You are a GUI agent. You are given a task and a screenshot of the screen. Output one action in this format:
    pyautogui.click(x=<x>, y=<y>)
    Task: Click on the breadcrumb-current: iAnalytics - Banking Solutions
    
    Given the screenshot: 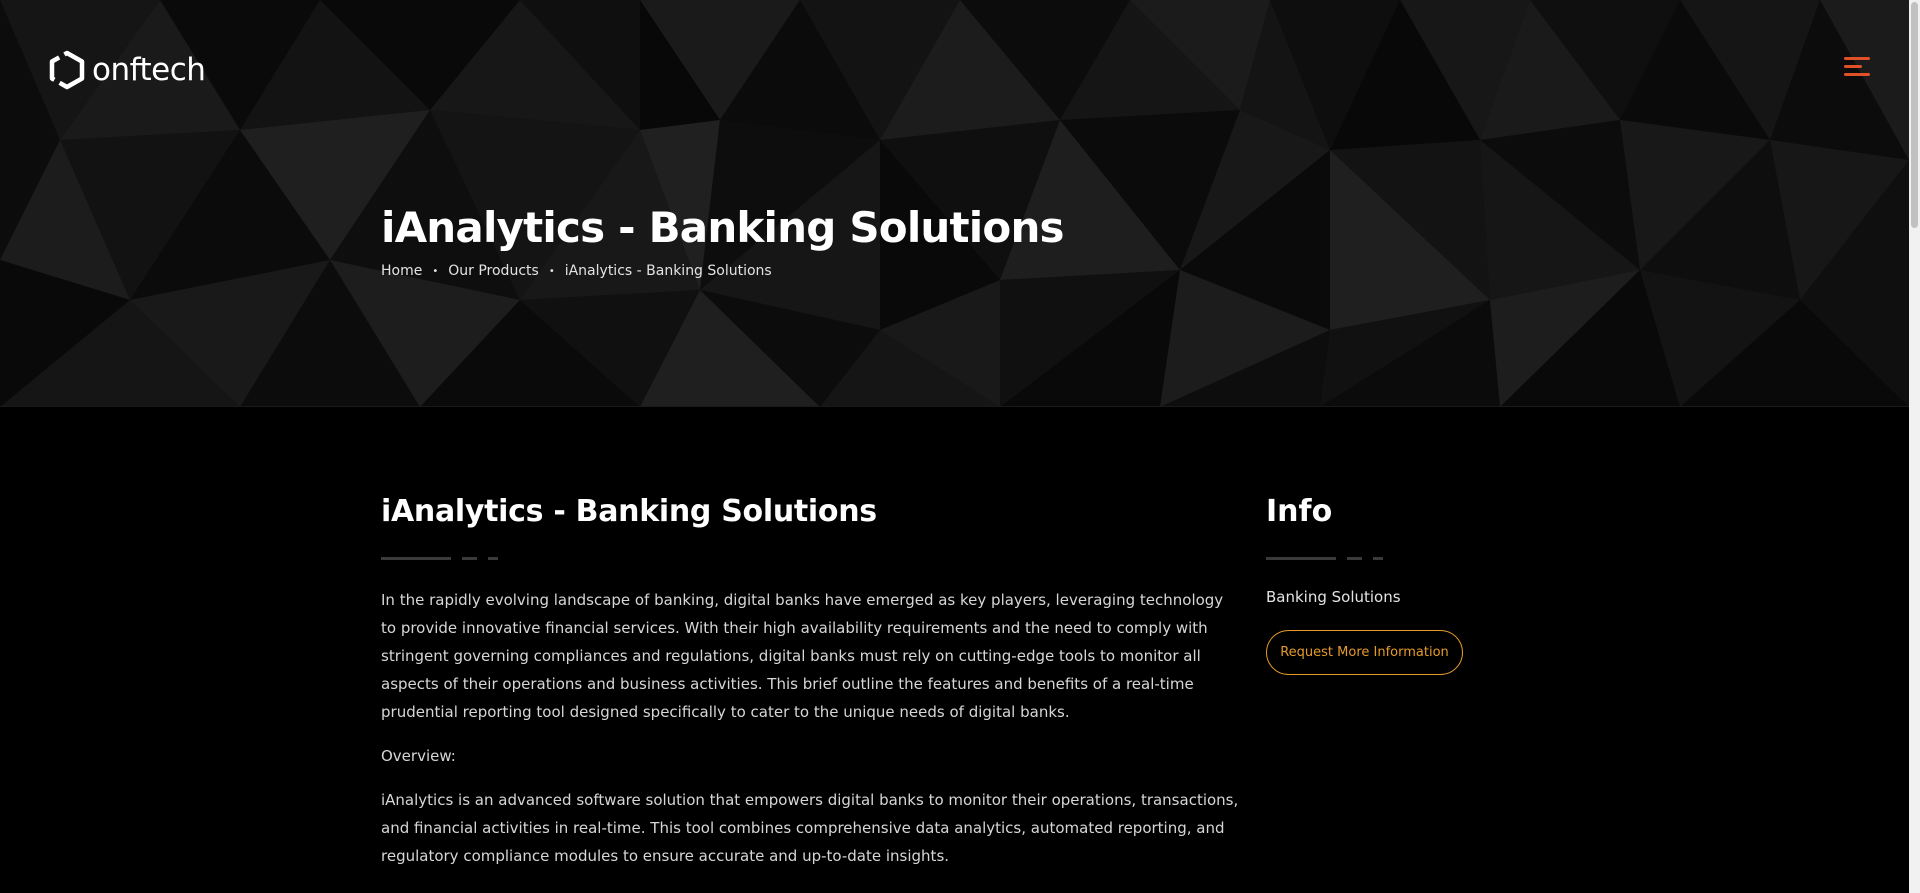 What is the action you would take?
    pyautogui.click(x=668, y=271)
    